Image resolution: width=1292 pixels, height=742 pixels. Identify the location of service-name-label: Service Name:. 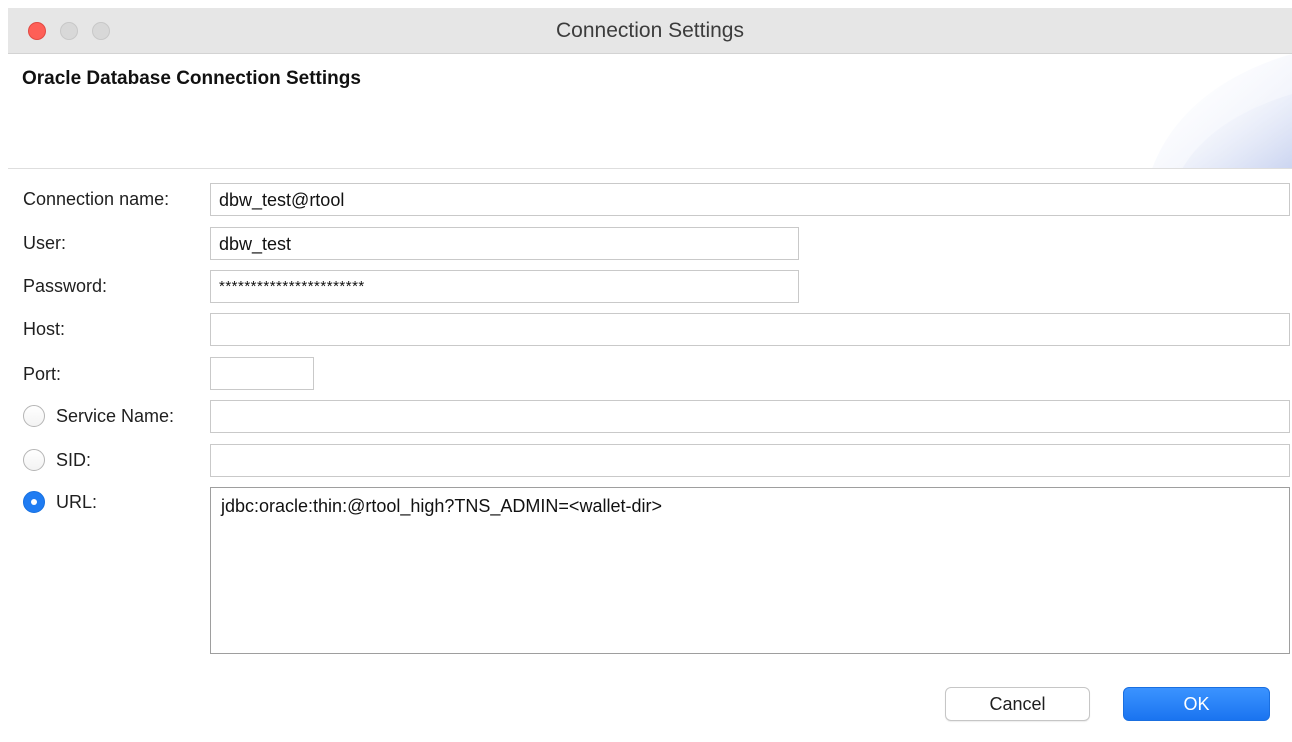
(115, 416).